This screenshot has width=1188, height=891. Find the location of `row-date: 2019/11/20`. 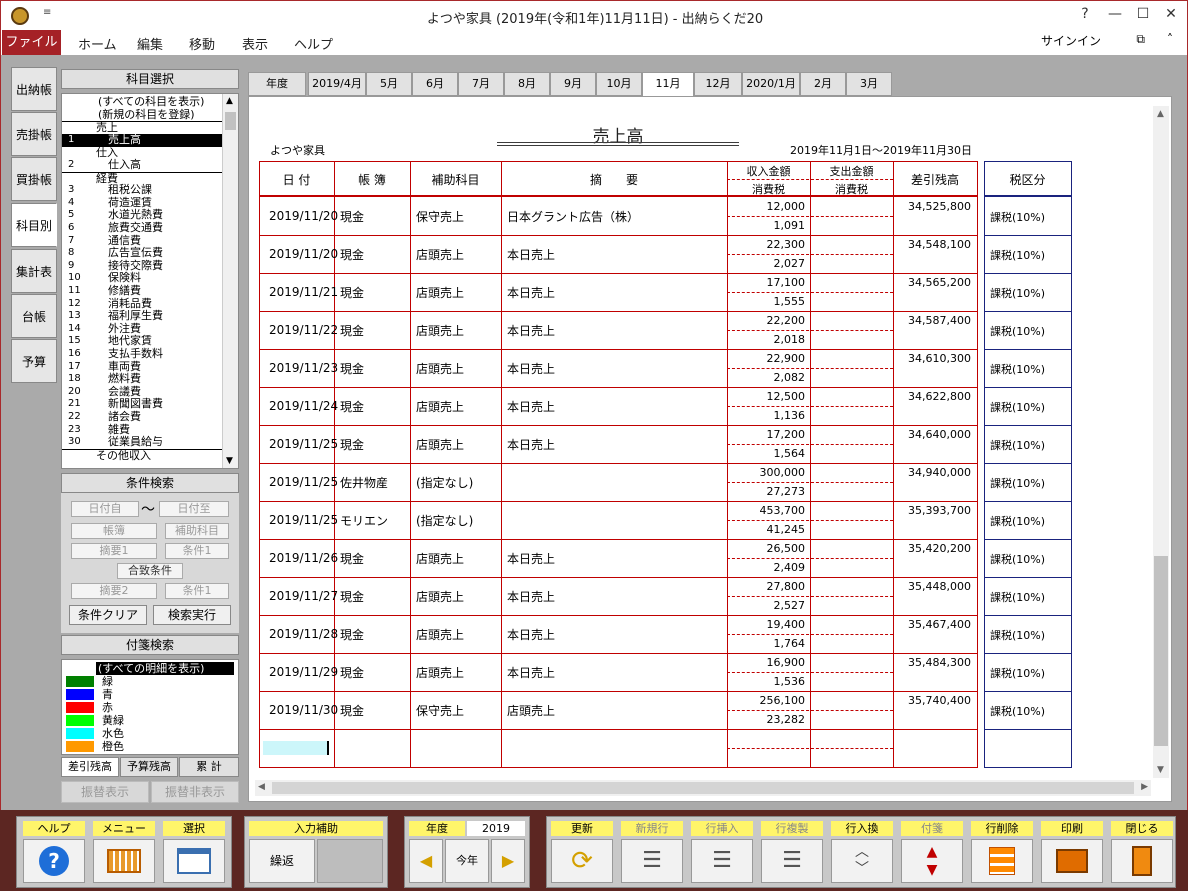

row-date: 2019/11/20 is located at coordinates (303, 216).